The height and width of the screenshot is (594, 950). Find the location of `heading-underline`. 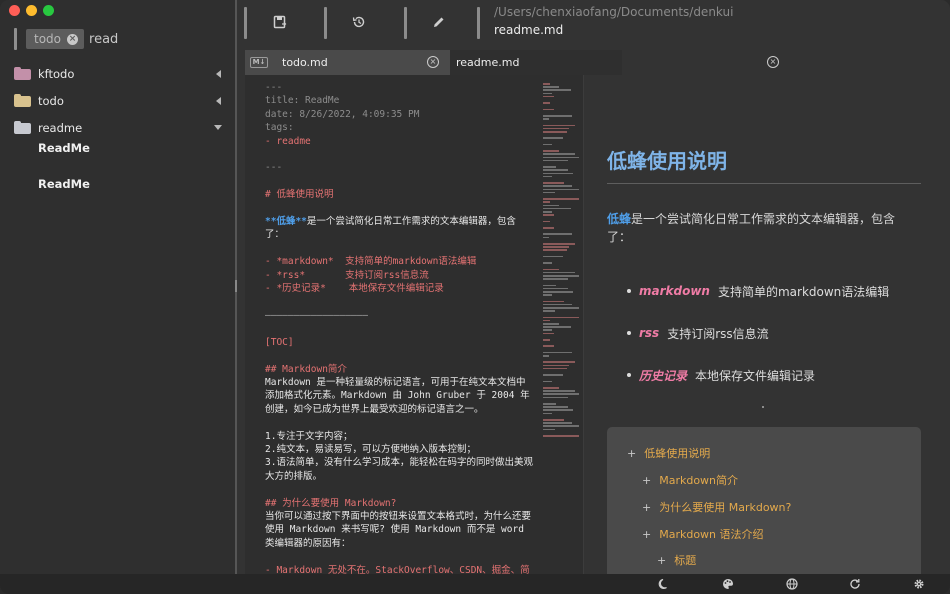

heading-underline is located at coordinates (764, 183).